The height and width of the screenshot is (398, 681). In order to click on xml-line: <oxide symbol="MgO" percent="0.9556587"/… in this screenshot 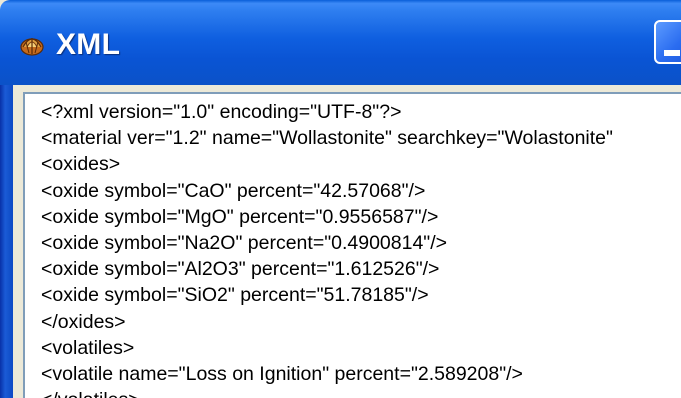, I will do `click(240, 216)`.